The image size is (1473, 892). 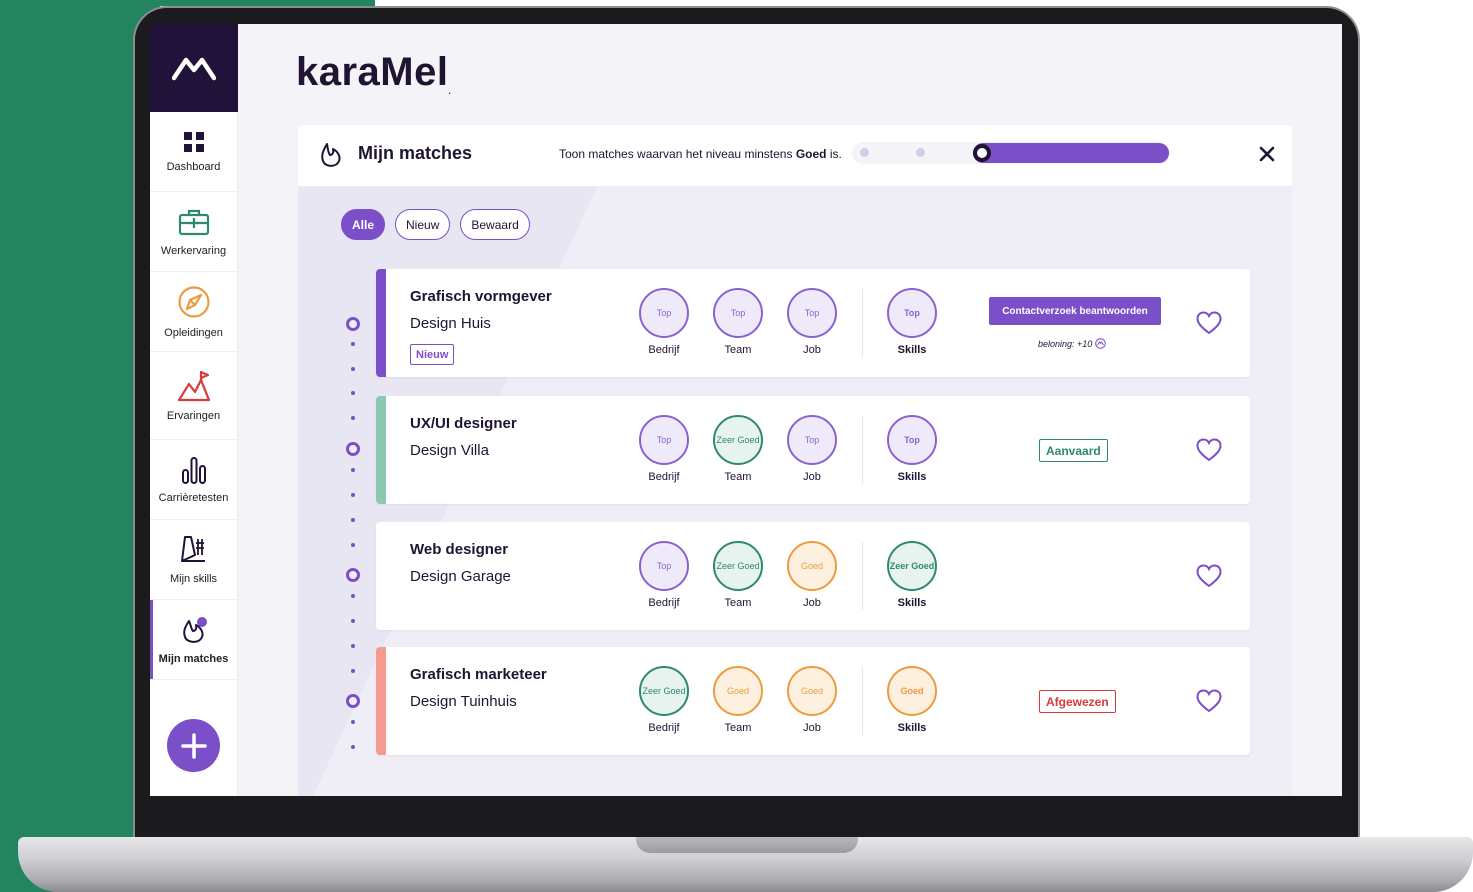 I want to click on level-desc-level: Goed, so click(x=811, y=154).